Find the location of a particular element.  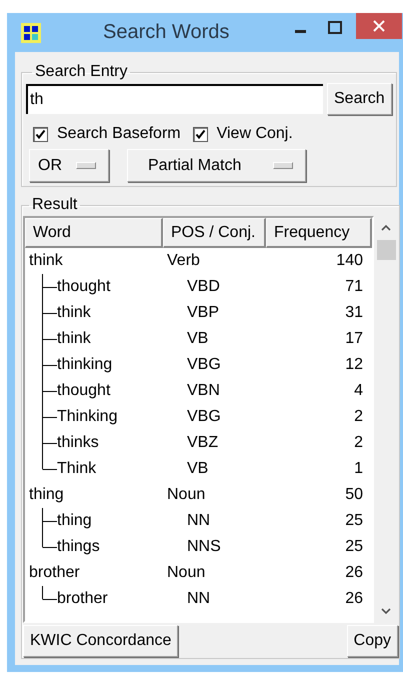

column-header: Word is located at coordinates (94, 233).